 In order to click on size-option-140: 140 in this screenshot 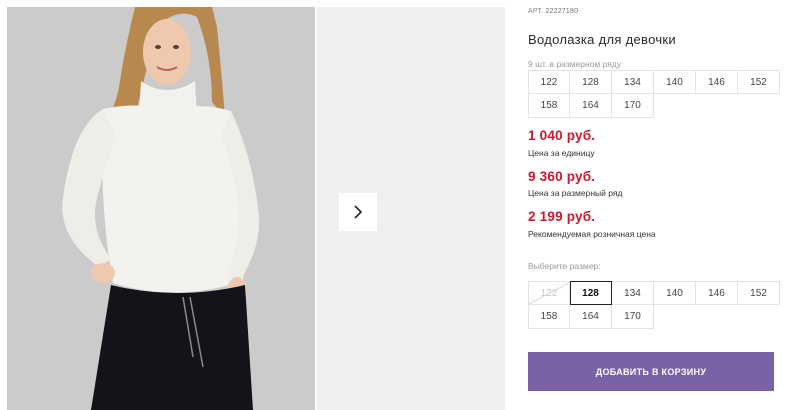, I will do `click(675, 293)`.